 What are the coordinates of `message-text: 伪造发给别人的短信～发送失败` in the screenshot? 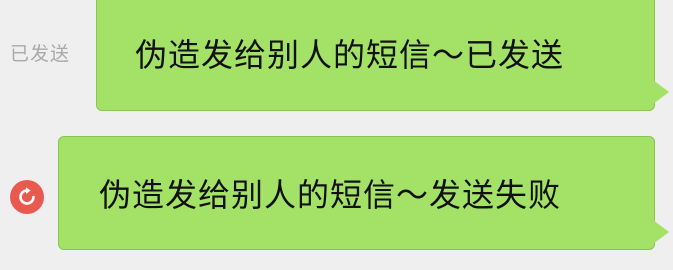 It's located at (330, 195).